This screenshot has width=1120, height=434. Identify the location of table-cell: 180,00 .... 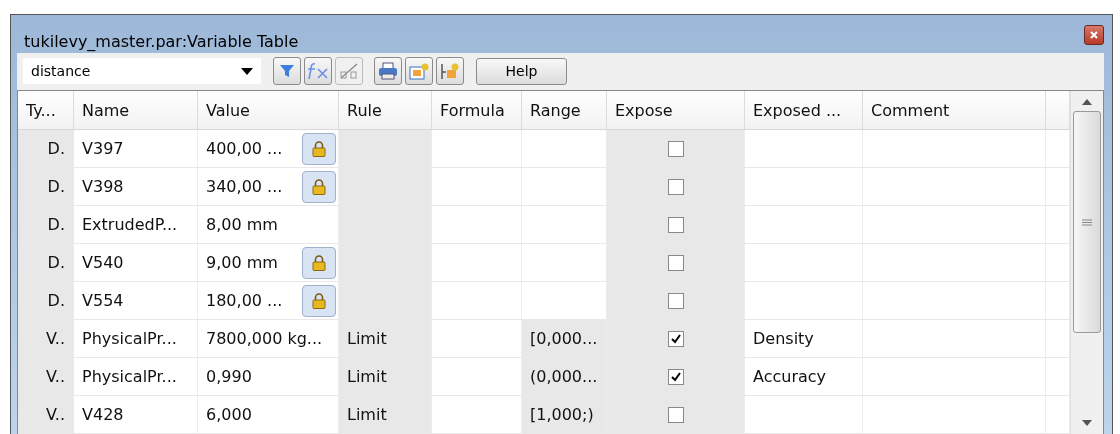
(244, 300).